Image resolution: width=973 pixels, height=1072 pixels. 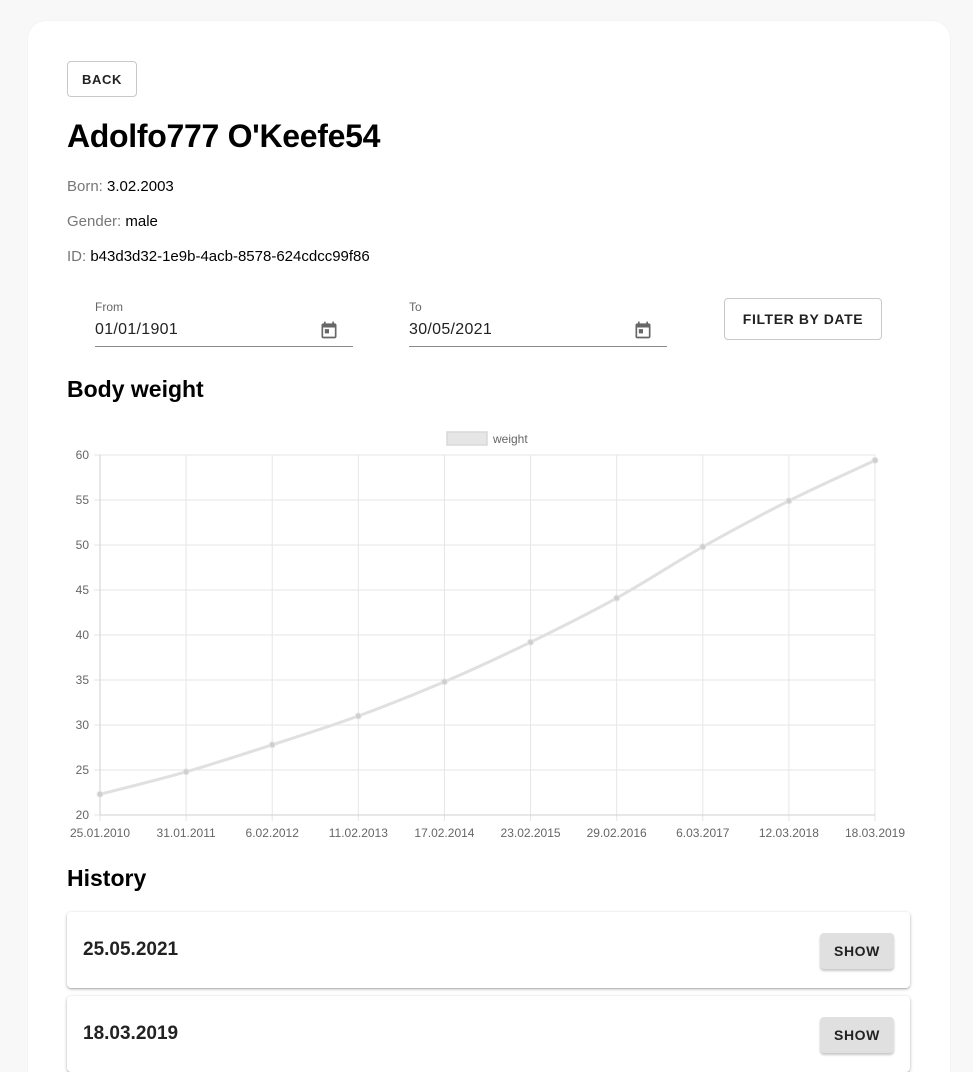 What do you see at coordinates (703, 833) in the screenshot?
I see `x-tick-label: 6.03.2017` at bounding box center [703, 833].